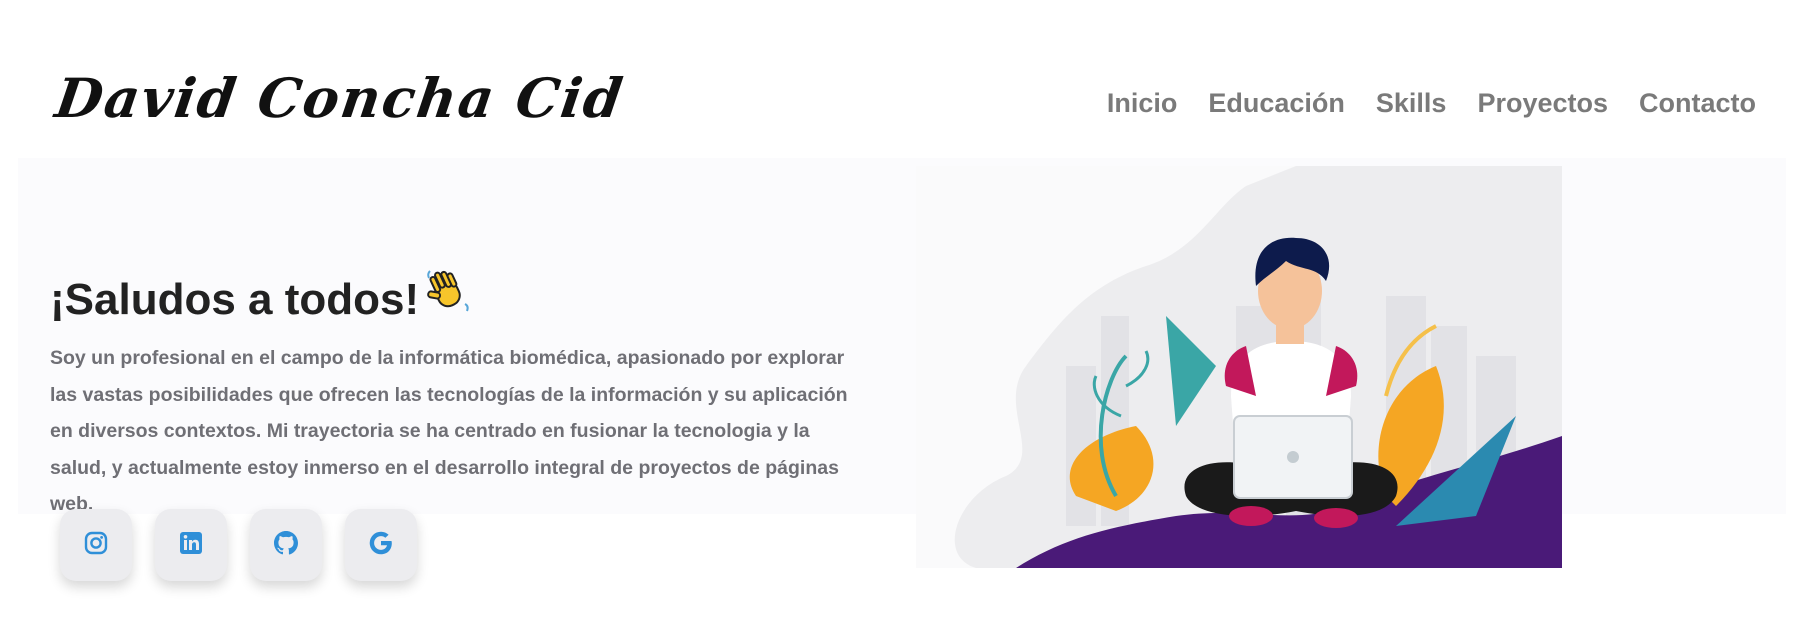 Image resolution: width=1804 pixels, height=642 pixels. I want to click on instagram-button, so click(96, 545).